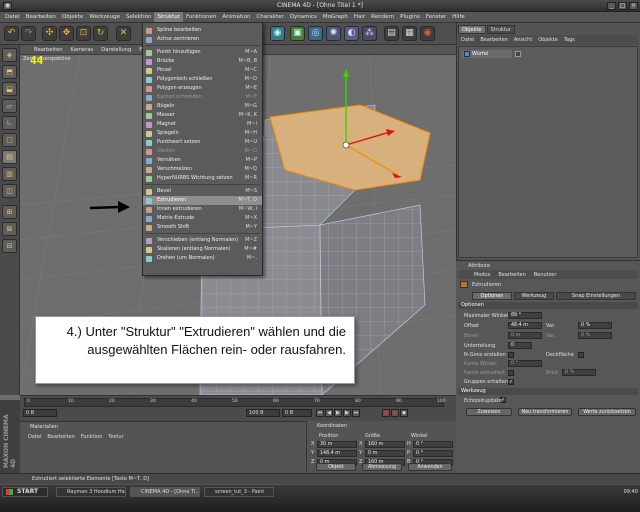 This screenshot has height=512, width=640. I want to click on rotate-icon: ↻, so click(100, 33).